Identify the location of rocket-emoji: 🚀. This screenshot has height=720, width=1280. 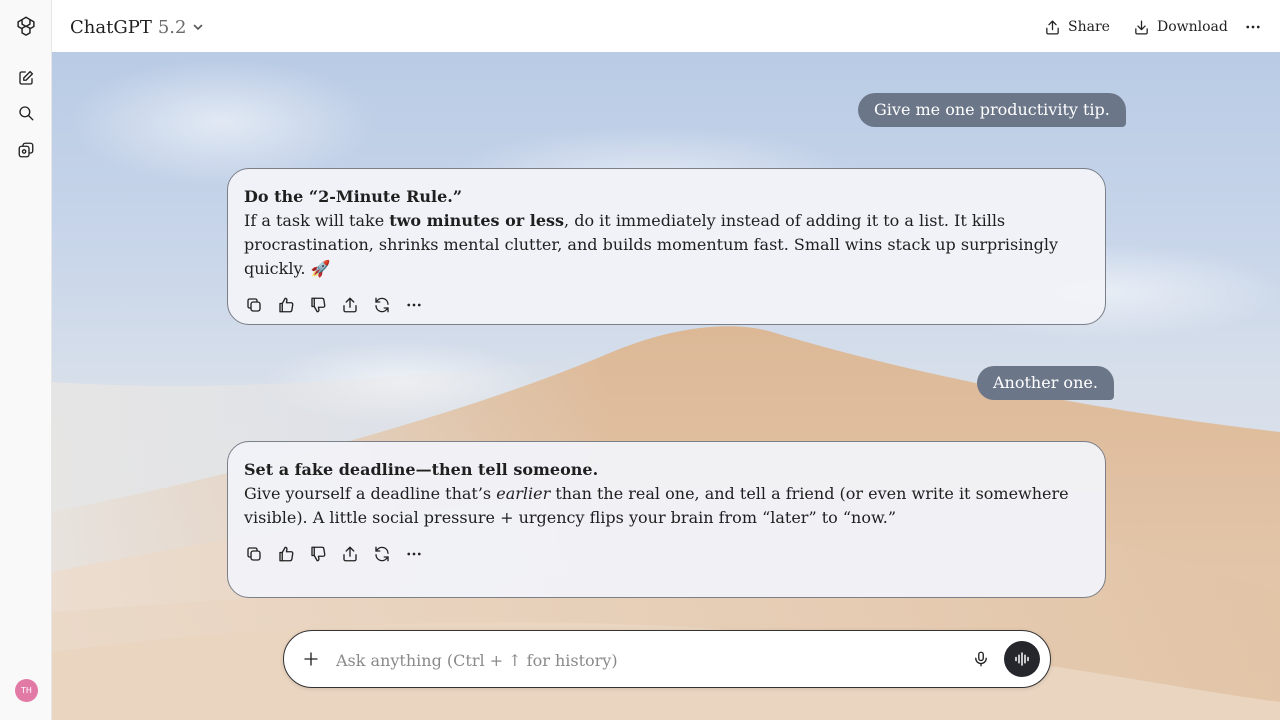
(320, 268).